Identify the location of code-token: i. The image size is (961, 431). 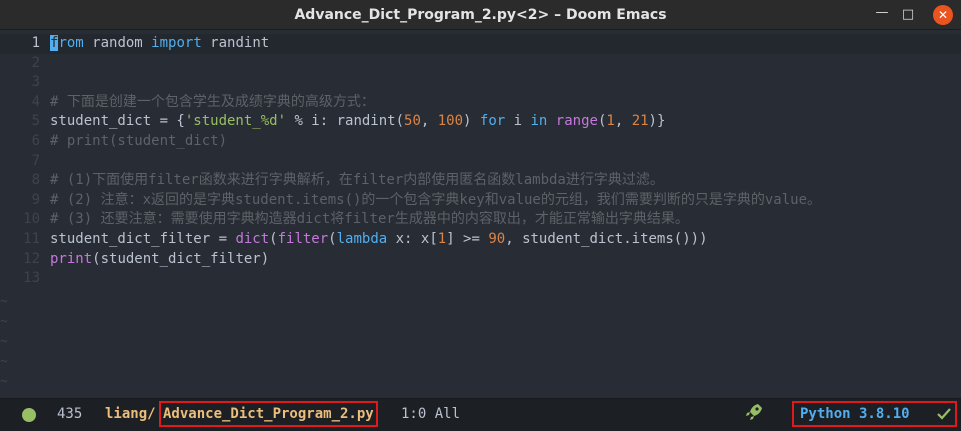
(518, 121).